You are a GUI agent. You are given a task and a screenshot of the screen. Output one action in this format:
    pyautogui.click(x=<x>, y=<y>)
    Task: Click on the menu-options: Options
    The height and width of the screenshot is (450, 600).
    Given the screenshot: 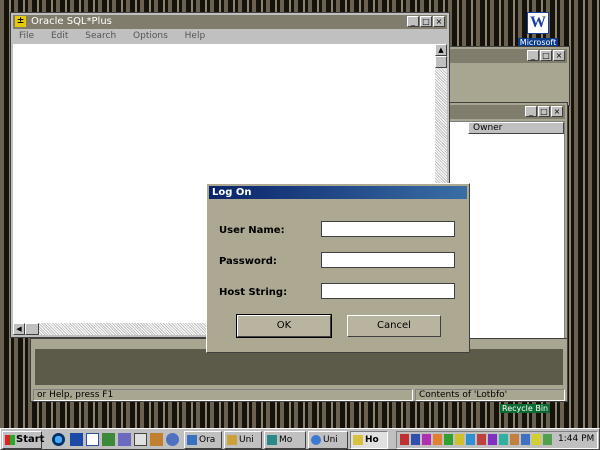 What is the action you would take?
    pyautogui.click(x=150, y=36)
    